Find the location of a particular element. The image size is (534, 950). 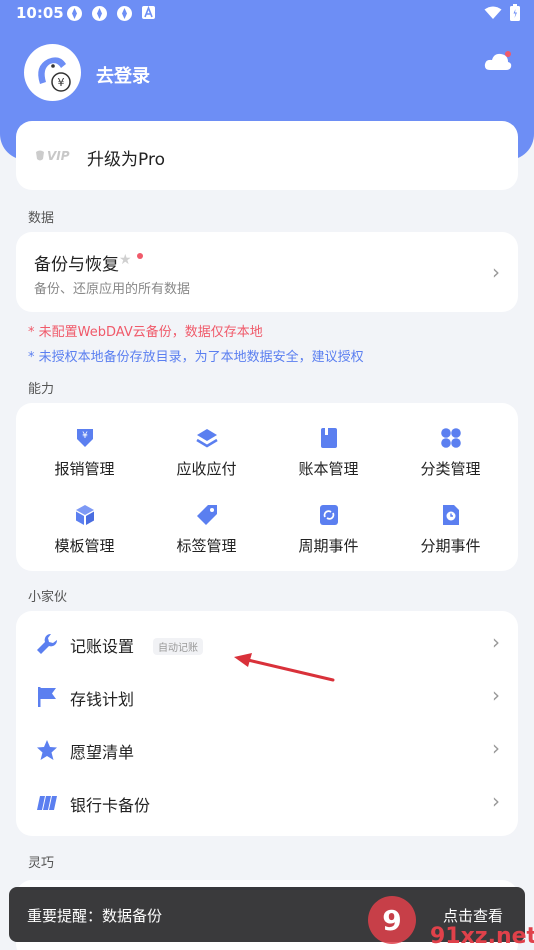

webdav-warning: * 未配置WebDAV云备份，数据仅存本地 is located at coordinates (145, 330).